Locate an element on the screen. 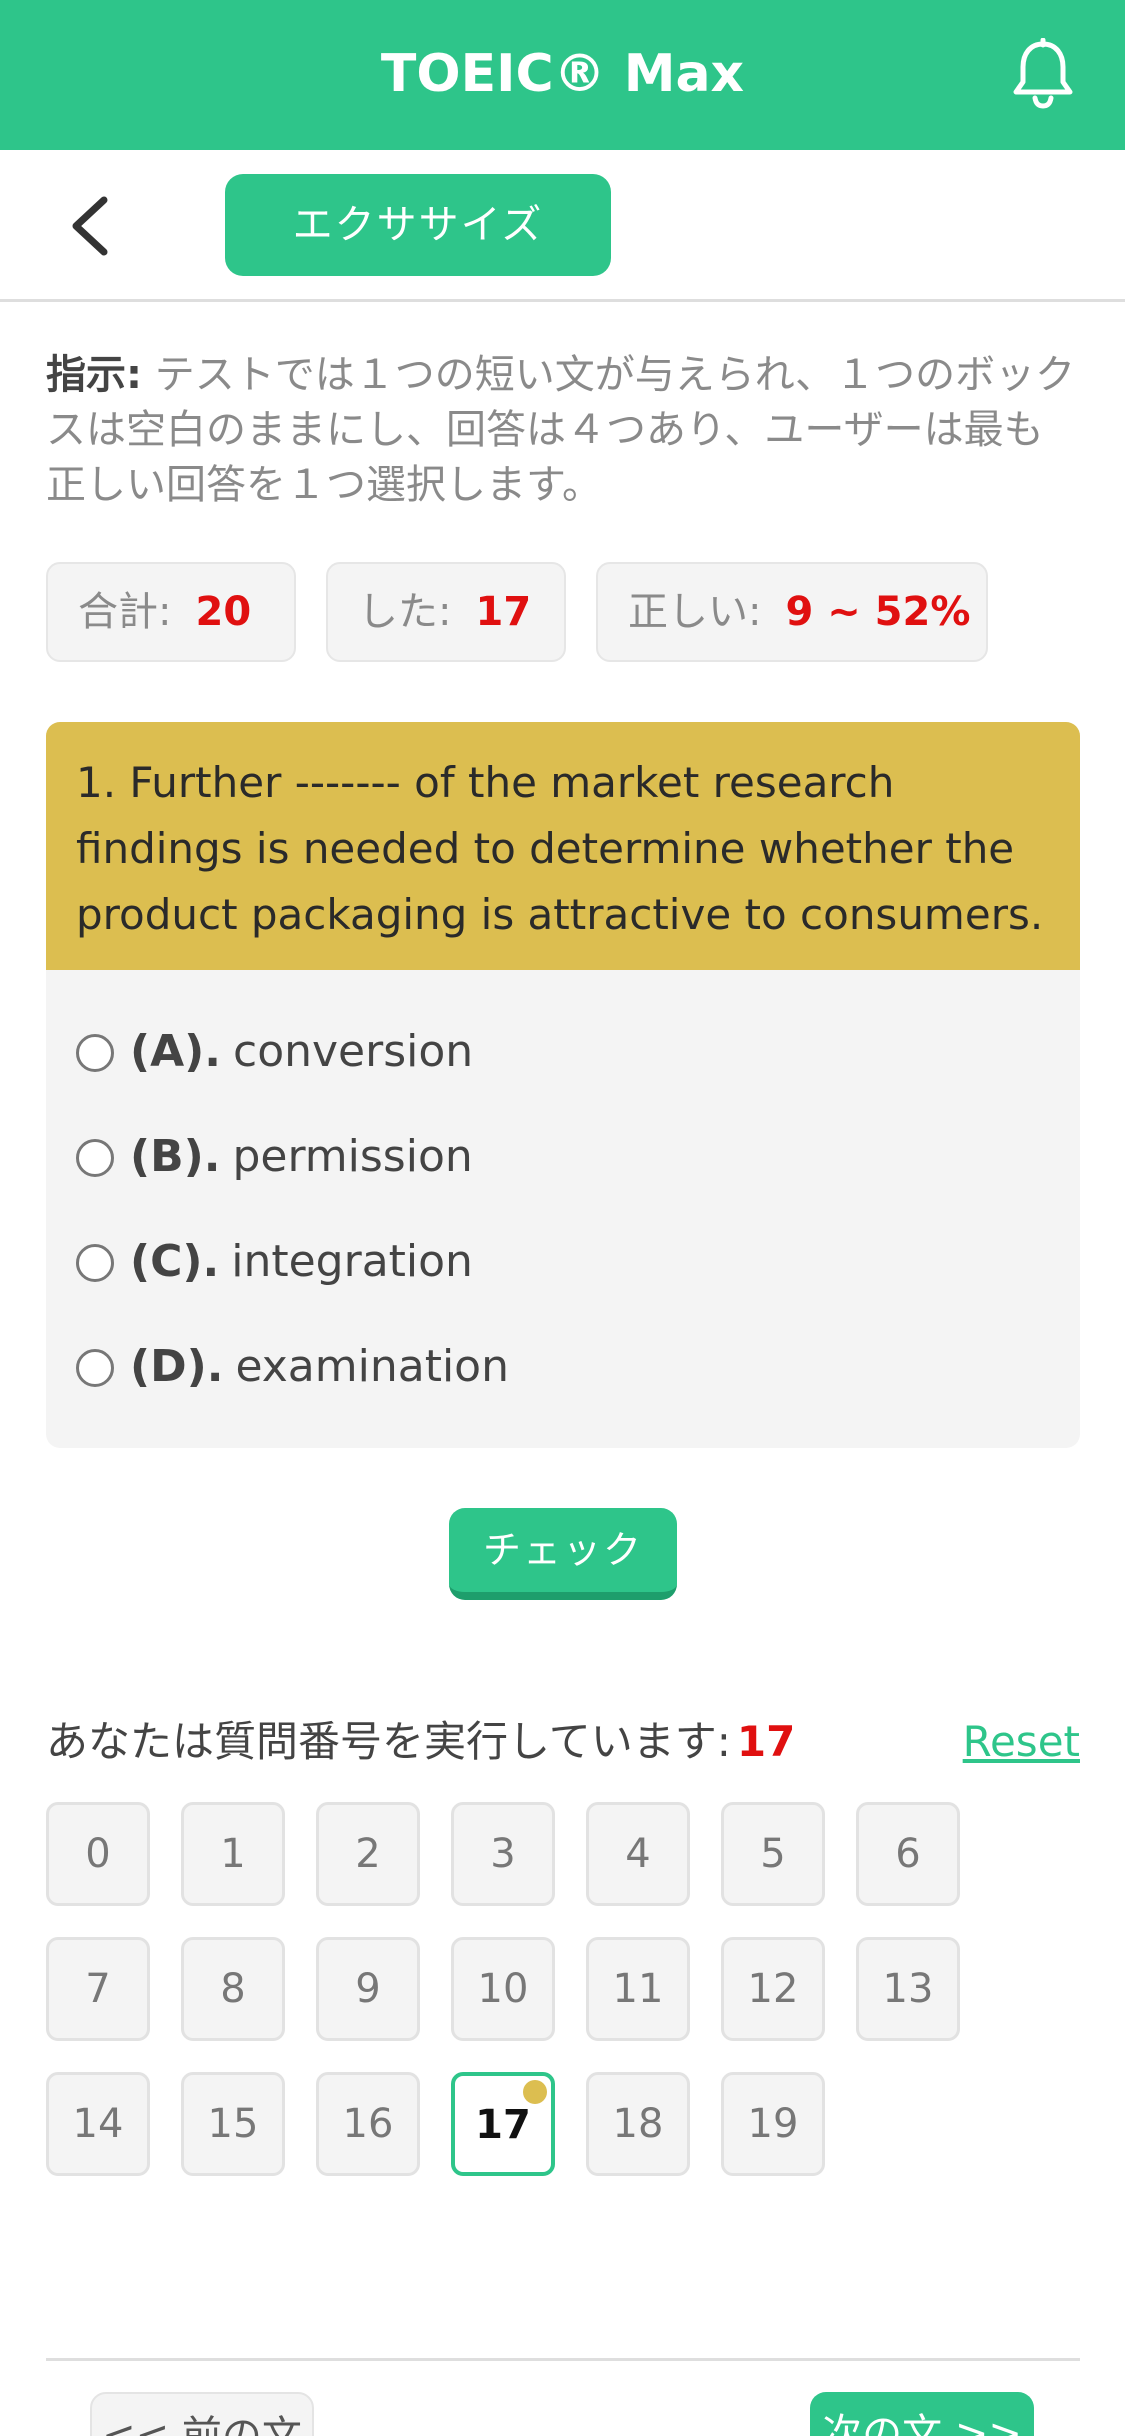  option-text: conversion is located at coordinates (353, 1051).